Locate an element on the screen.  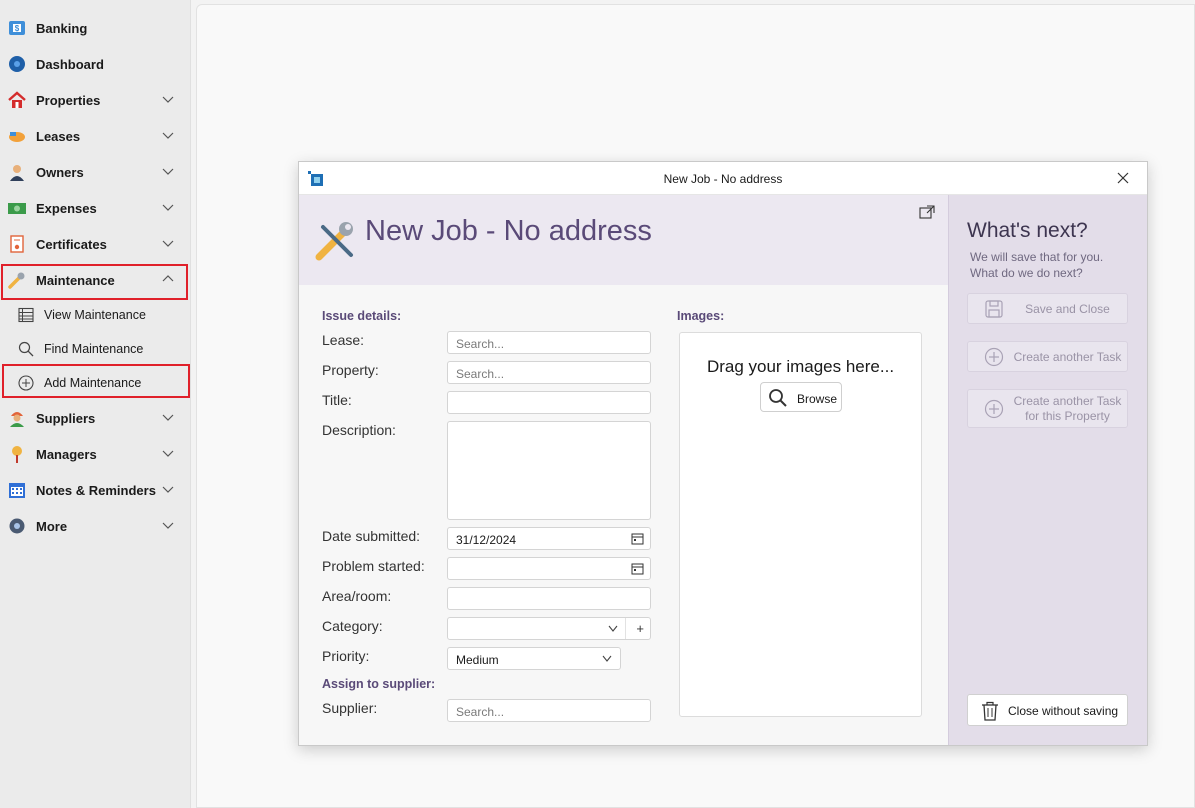
nav-managers: Managers is located at coordinates (94, 454).